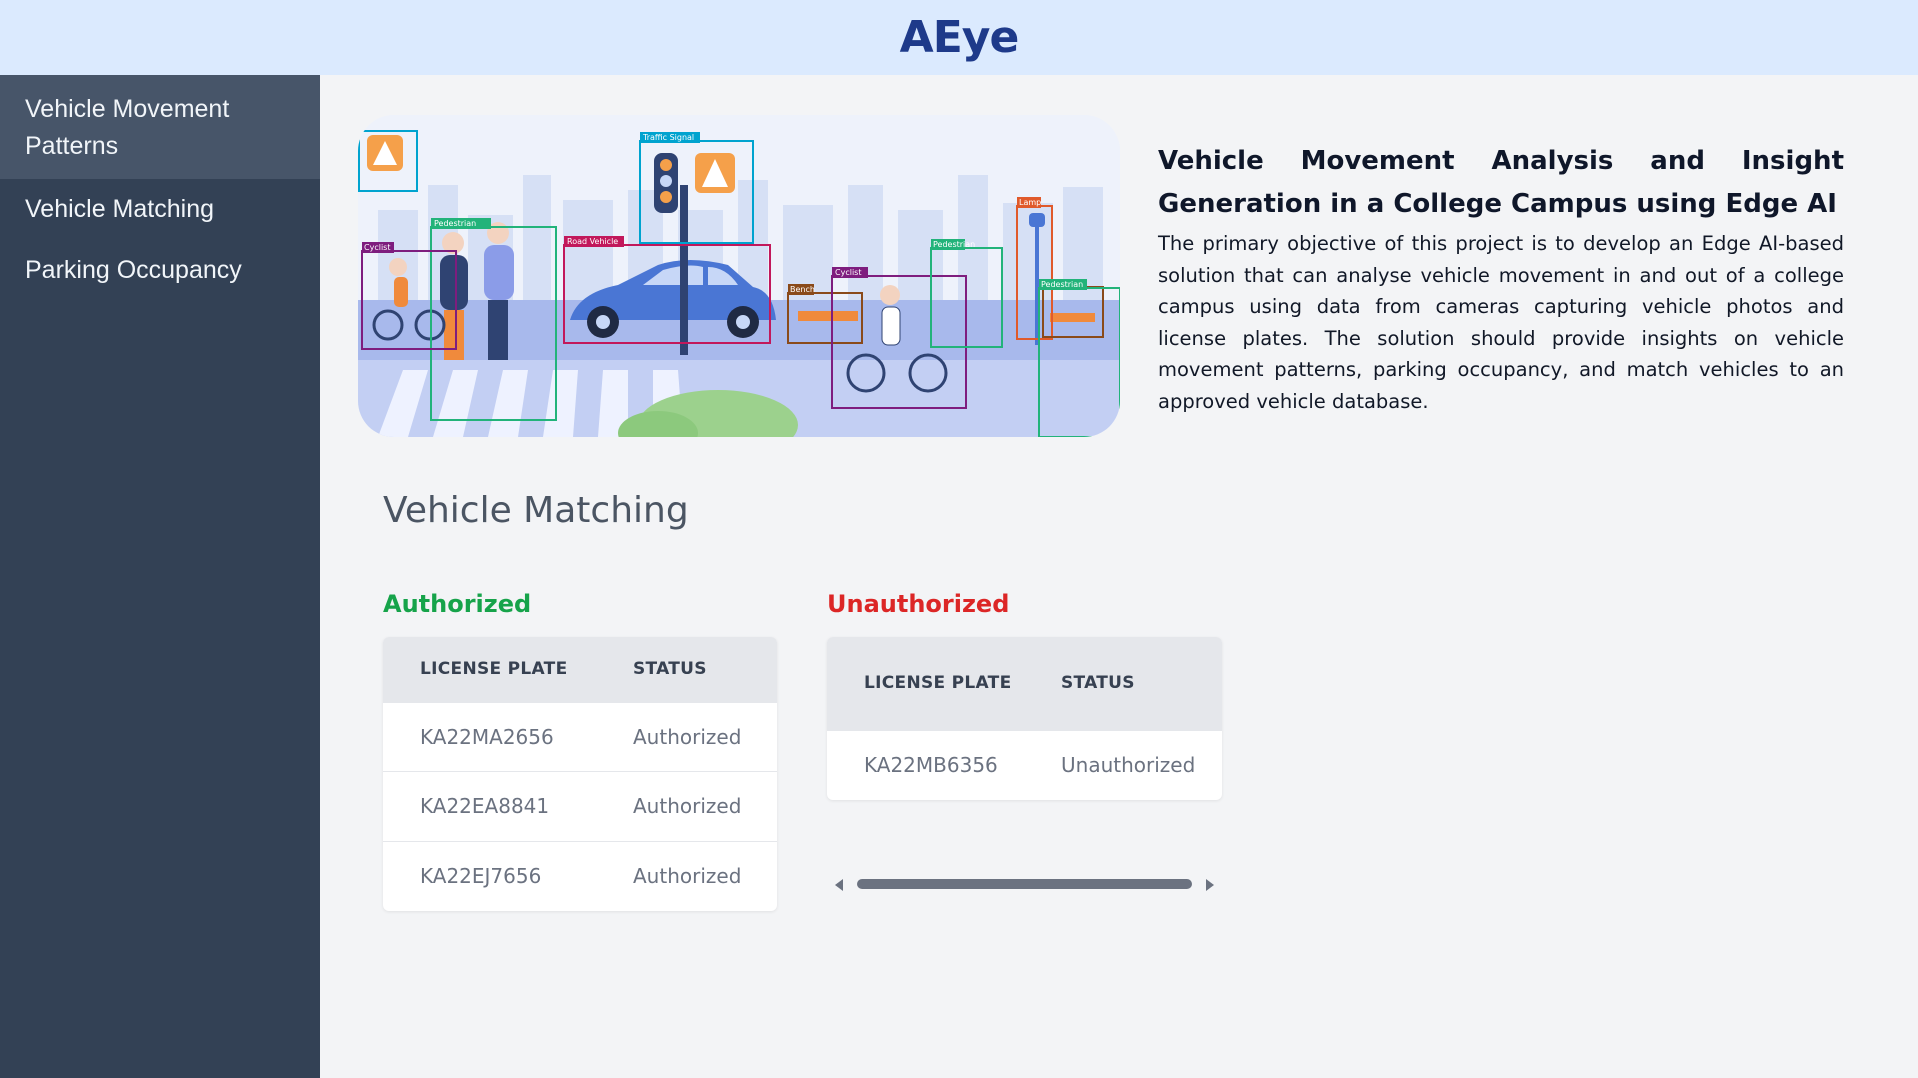  Describe the element at coordinates (918, 604) in the screenshot. I see `unauthorized-heading: Unauthorized` at that location.